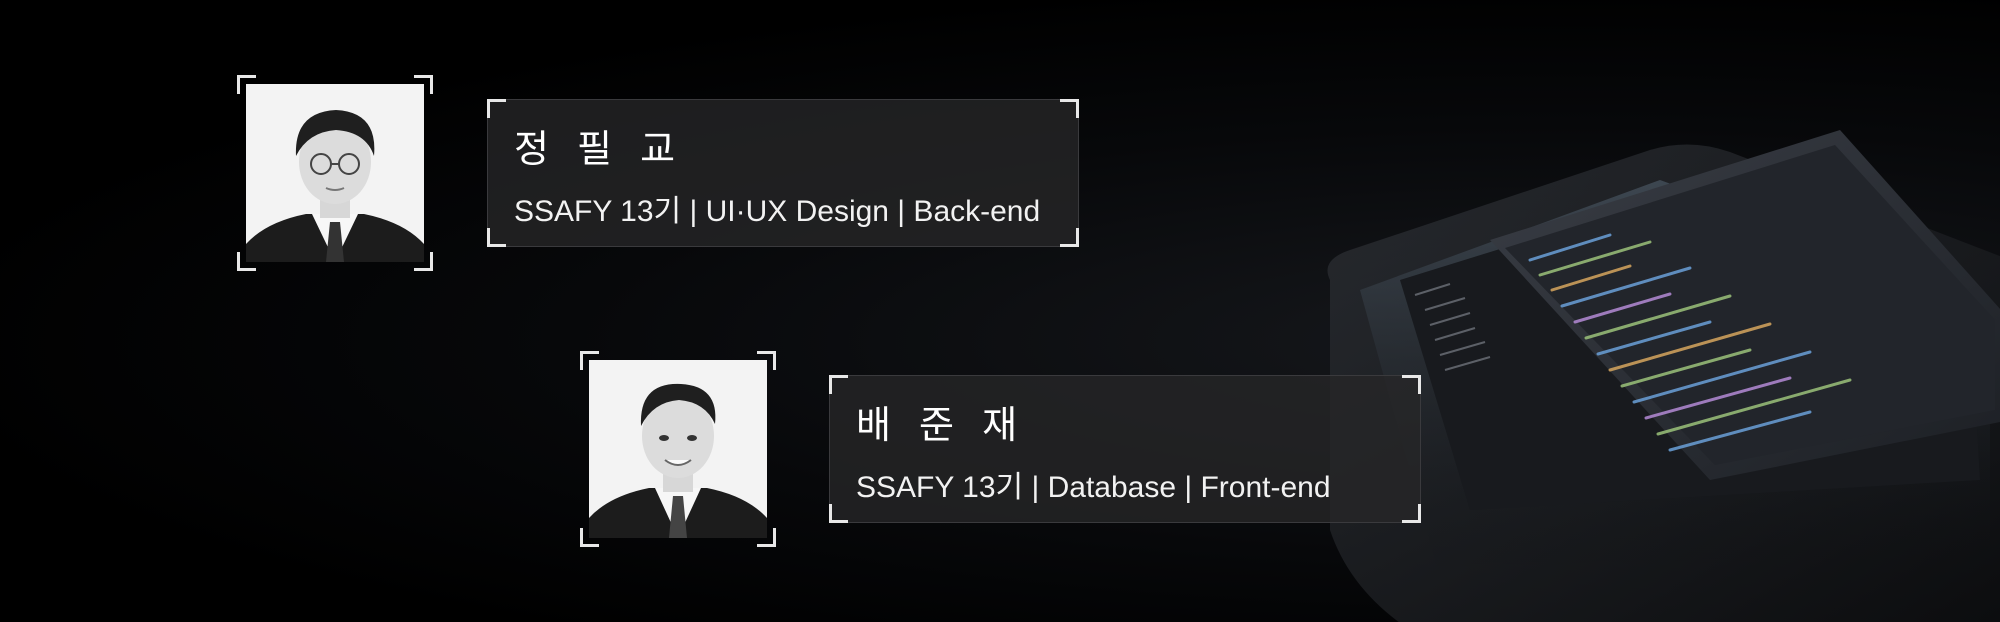 The width and height of the screenshot is (2000, 622). Describe the element at coordinates (1093, 487) in the screenshot. I see `member-description: SSAFY 13기 | Database | Front-end` at that location.